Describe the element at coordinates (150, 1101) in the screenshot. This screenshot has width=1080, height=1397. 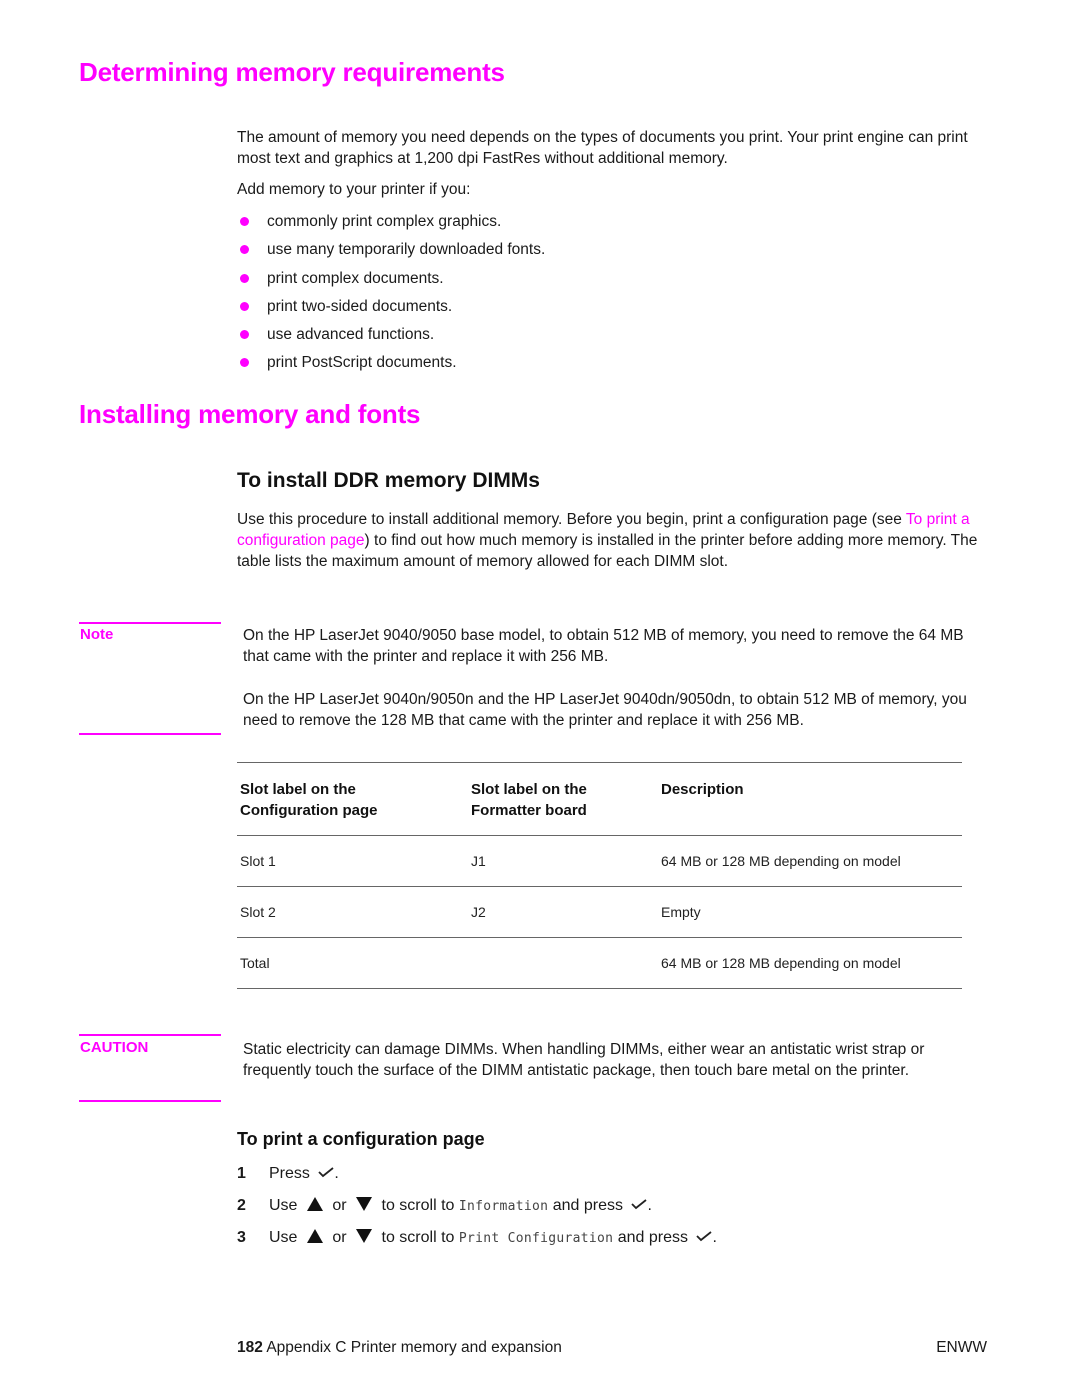
I see `caution-bottom-rule` at that location.